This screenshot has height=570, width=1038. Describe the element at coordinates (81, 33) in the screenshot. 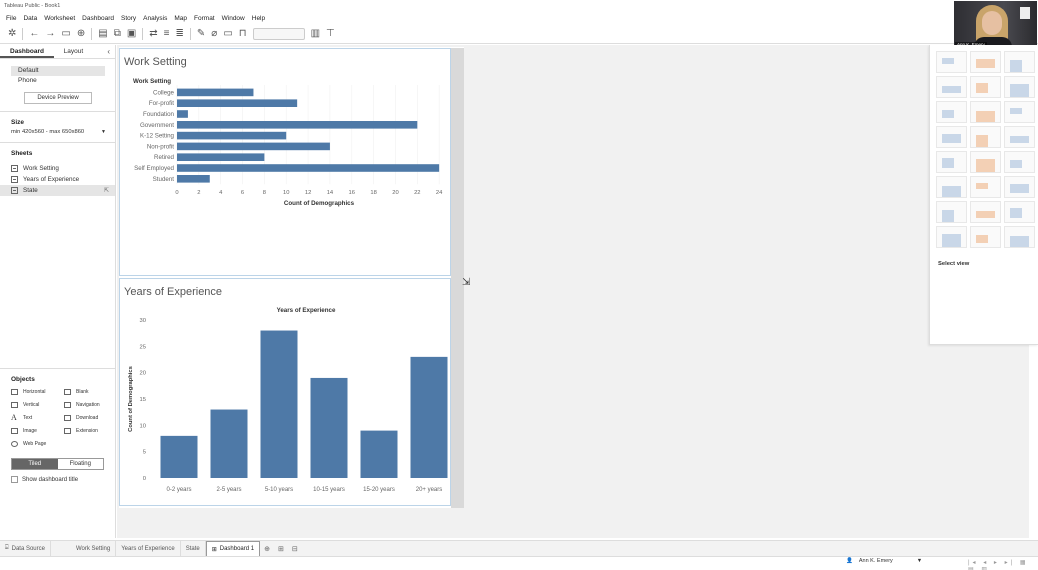

I see `new-data-source-icon: ⊕` at that location.